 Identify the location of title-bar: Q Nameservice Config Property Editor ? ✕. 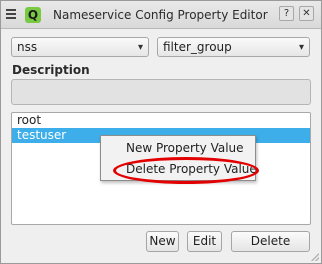
(161, 15).